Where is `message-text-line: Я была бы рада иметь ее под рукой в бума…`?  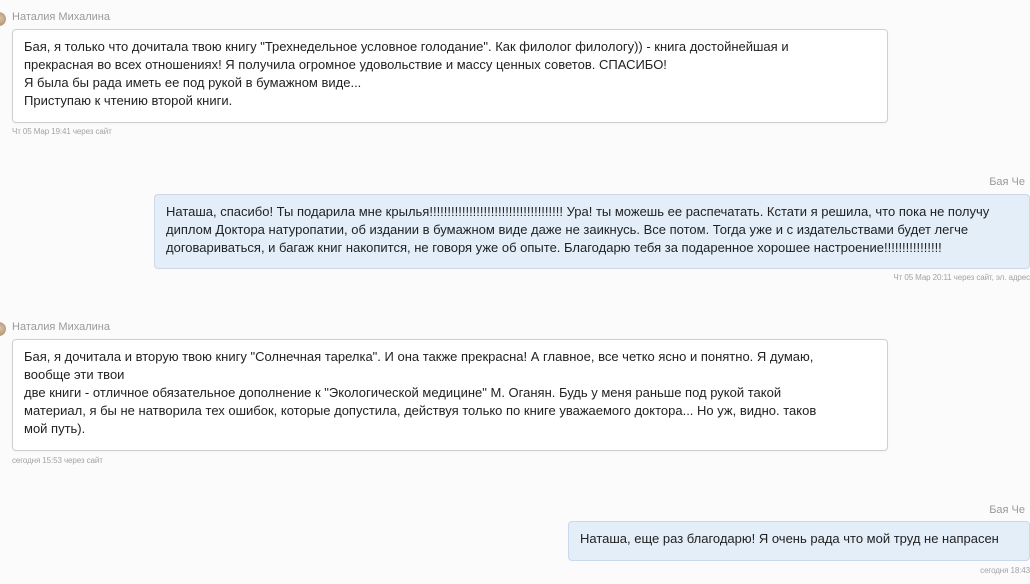 message-text-line: Я была бы рада иметь ее под рукой в бума… is located at coordinates (193, 82).